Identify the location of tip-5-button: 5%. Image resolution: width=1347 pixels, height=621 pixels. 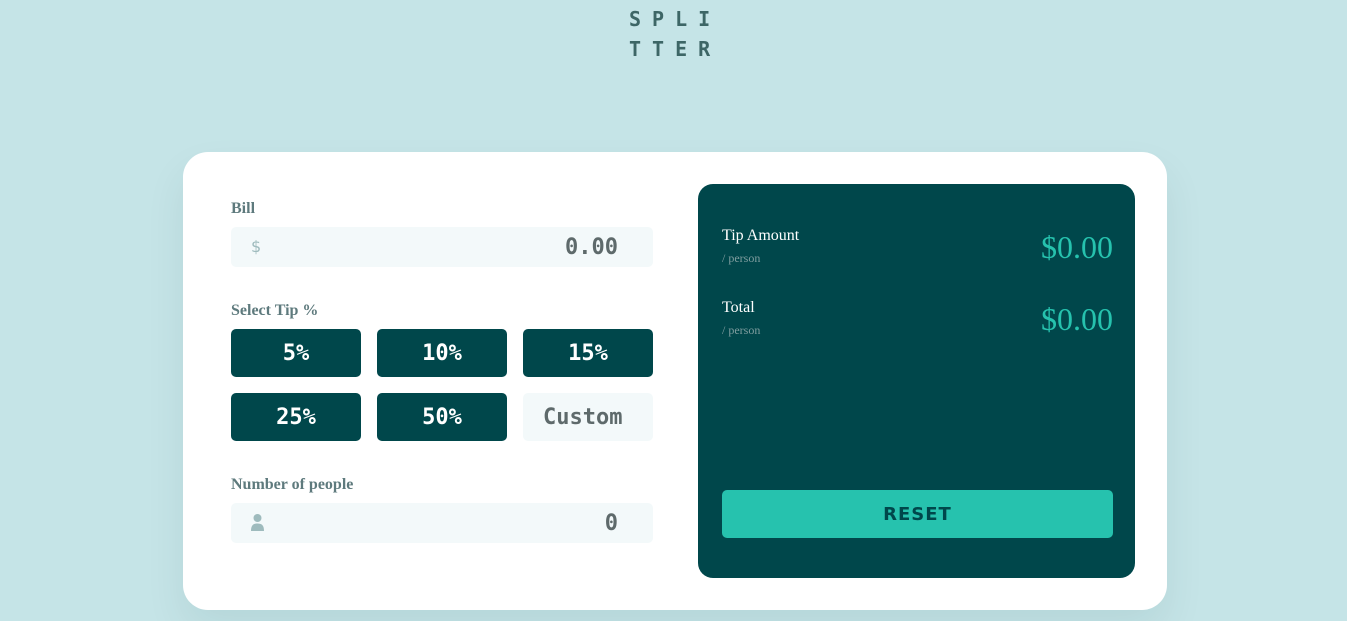
(296, 353).